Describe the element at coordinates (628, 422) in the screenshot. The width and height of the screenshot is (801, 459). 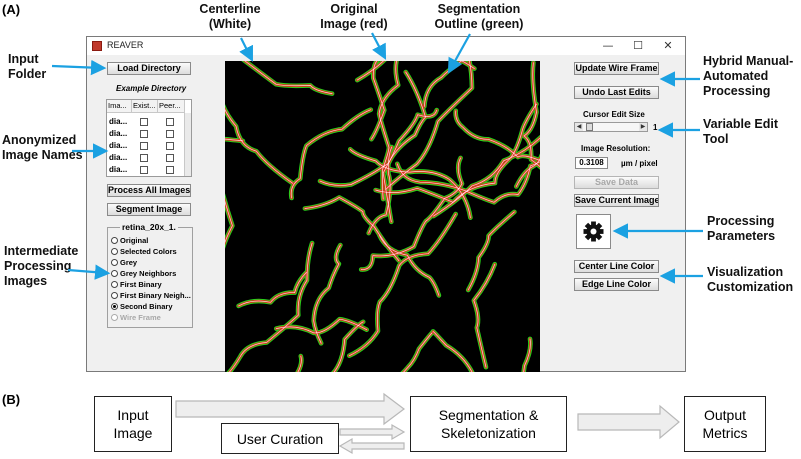
I see `flow-arrow-segmentation-to-output` at that location.